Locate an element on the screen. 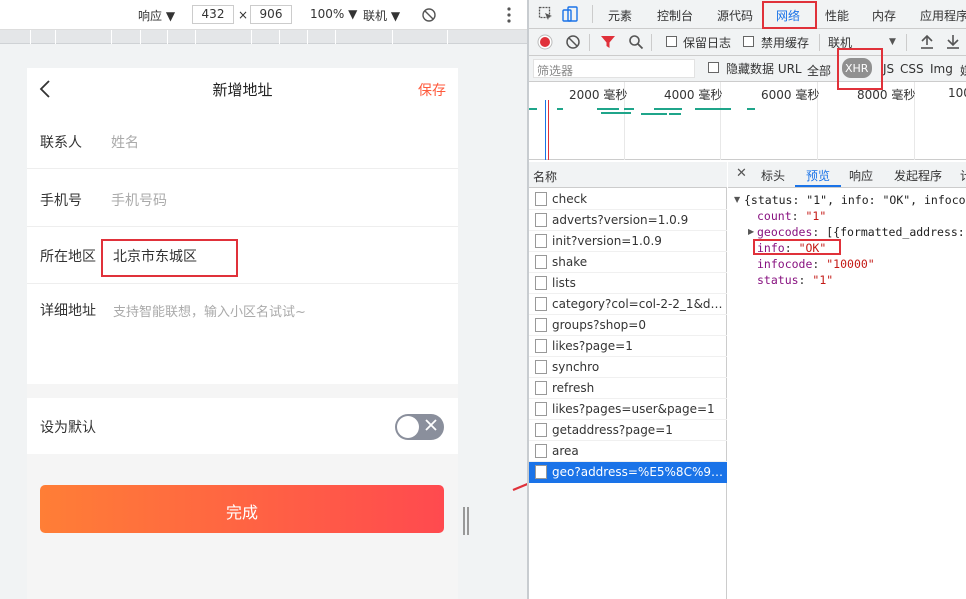  save-button: 保存 is located at coordinates (432, 90).